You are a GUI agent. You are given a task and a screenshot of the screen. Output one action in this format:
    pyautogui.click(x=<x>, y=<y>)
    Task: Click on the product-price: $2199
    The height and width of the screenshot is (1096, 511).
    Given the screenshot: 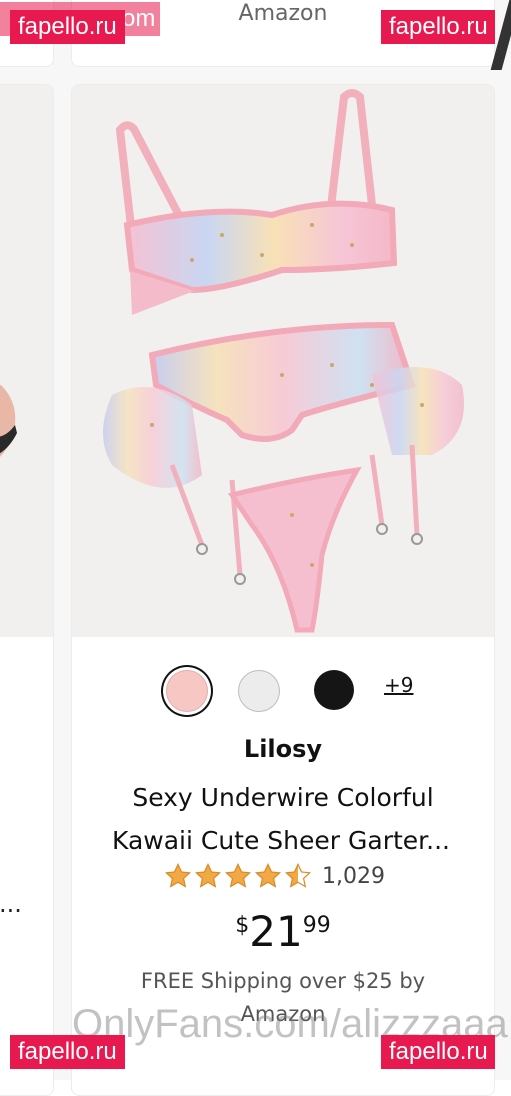 What is the action you would take?
    pyautogui.click(x=283, y=931)
    